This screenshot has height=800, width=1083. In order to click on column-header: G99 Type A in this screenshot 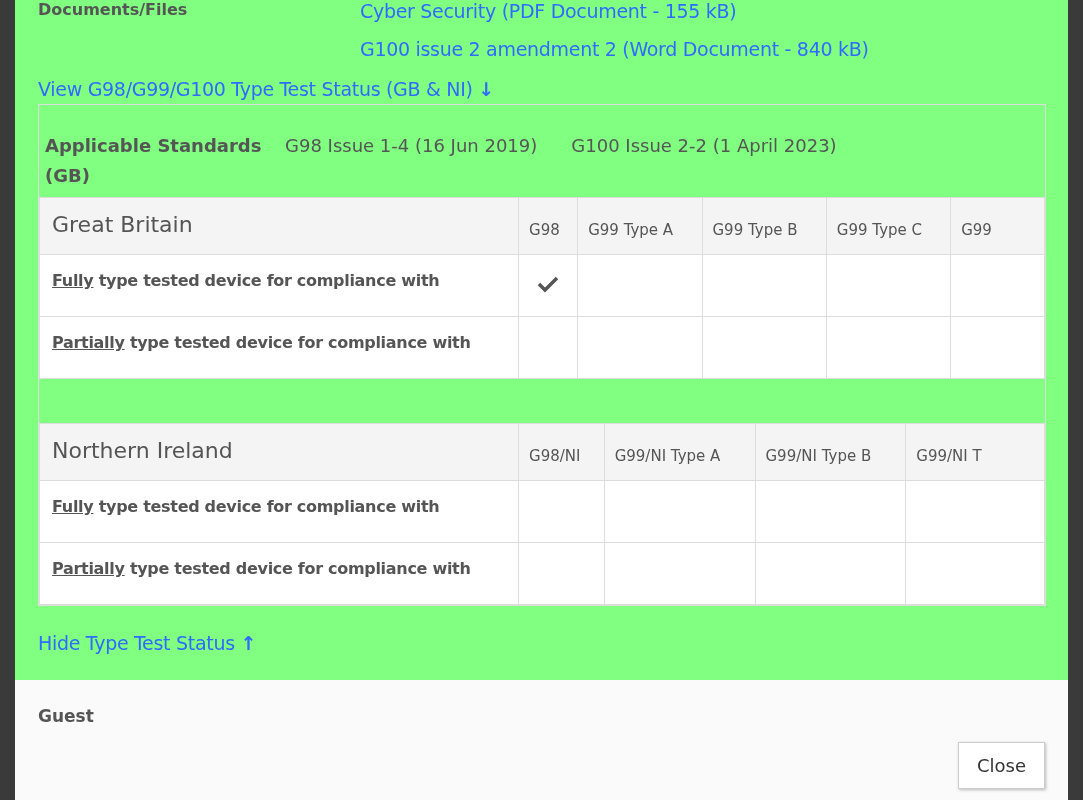, I will do `click(639, 226)`.